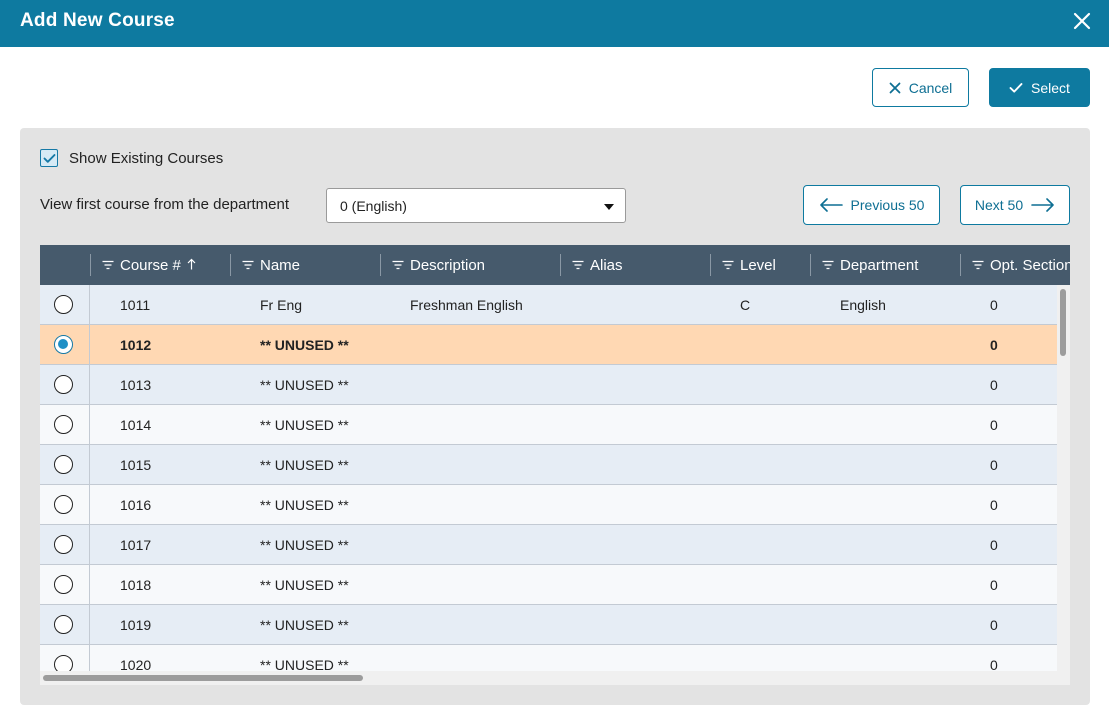  I want to click on show-existing-label: Show Existing Courses, so click(146, 158).